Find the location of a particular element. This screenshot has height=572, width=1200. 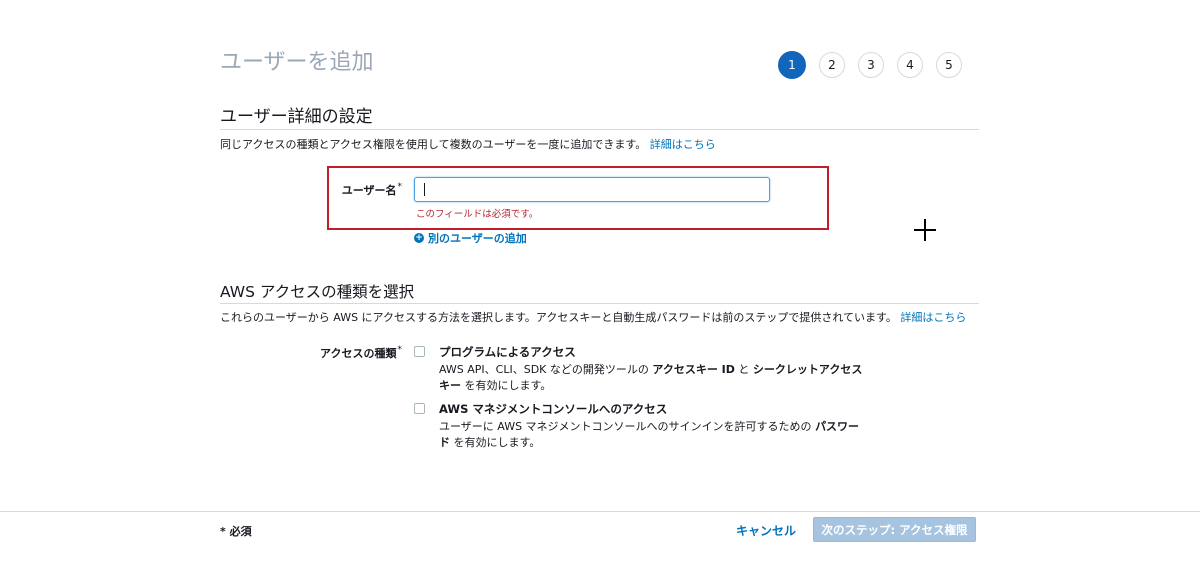

add-another-user-label: 別のユーザーの追加 is located at coordinates (477, 238).